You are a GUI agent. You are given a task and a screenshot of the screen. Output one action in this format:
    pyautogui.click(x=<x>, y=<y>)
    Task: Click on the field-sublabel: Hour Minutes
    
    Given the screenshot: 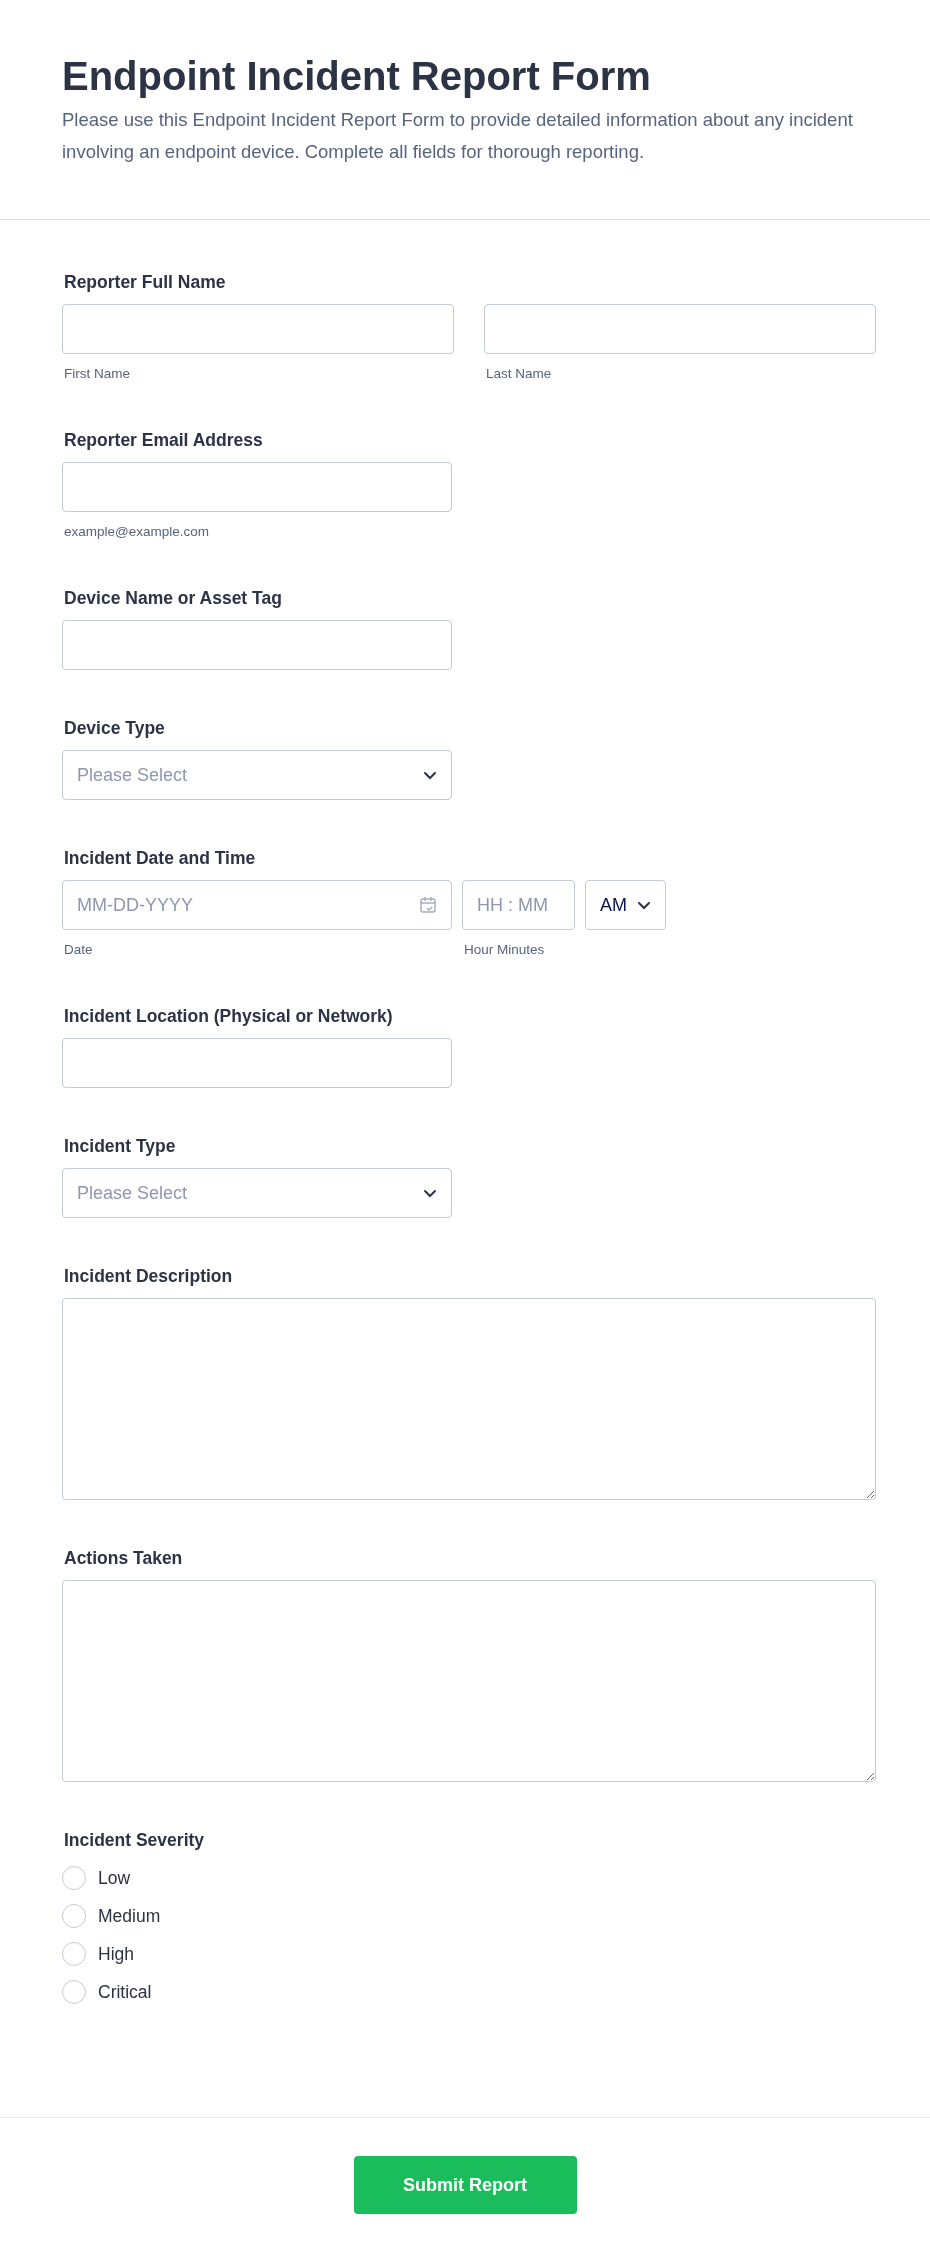 What is the action you would take?
    pyautogui.click(x=505, y=950)
    